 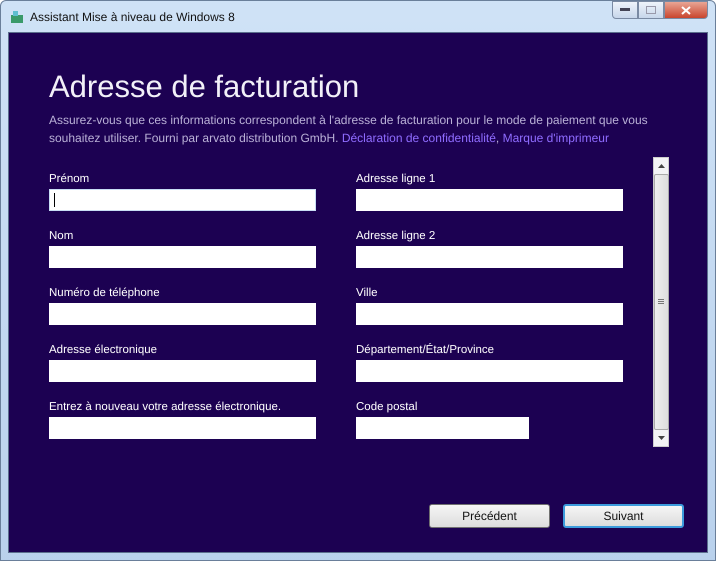 I want to click on scrollbar-thumb, so click(x=661, y=302).